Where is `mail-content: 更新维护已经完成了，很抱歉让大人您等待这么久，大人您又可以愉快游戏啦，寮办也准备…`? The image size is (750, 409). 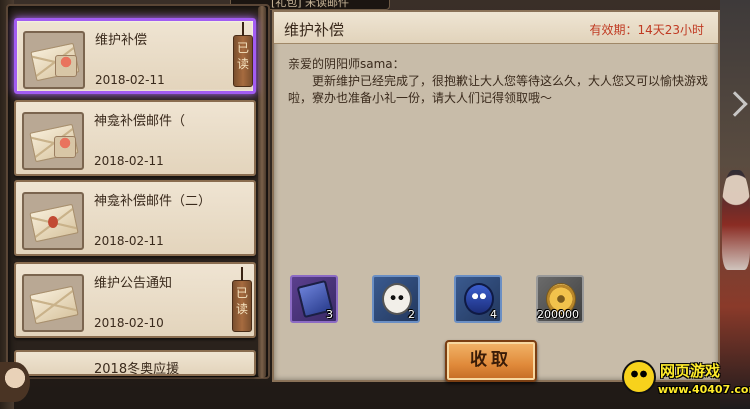
mail-content: 更新维护已经完成了，很抱歉让大人您等待这么久，大人您又可以愉快游戏啦，寮办也准备… is located at coordinates (498, 89).